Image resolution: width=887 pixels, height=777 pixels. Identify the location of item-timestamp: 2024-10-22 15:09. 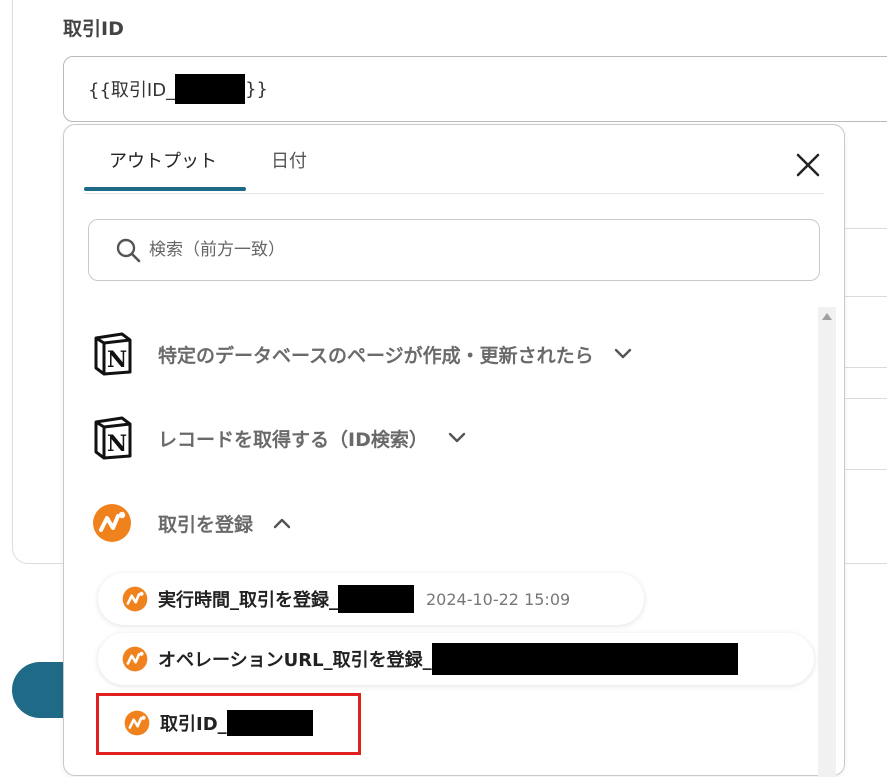
(498, 599).